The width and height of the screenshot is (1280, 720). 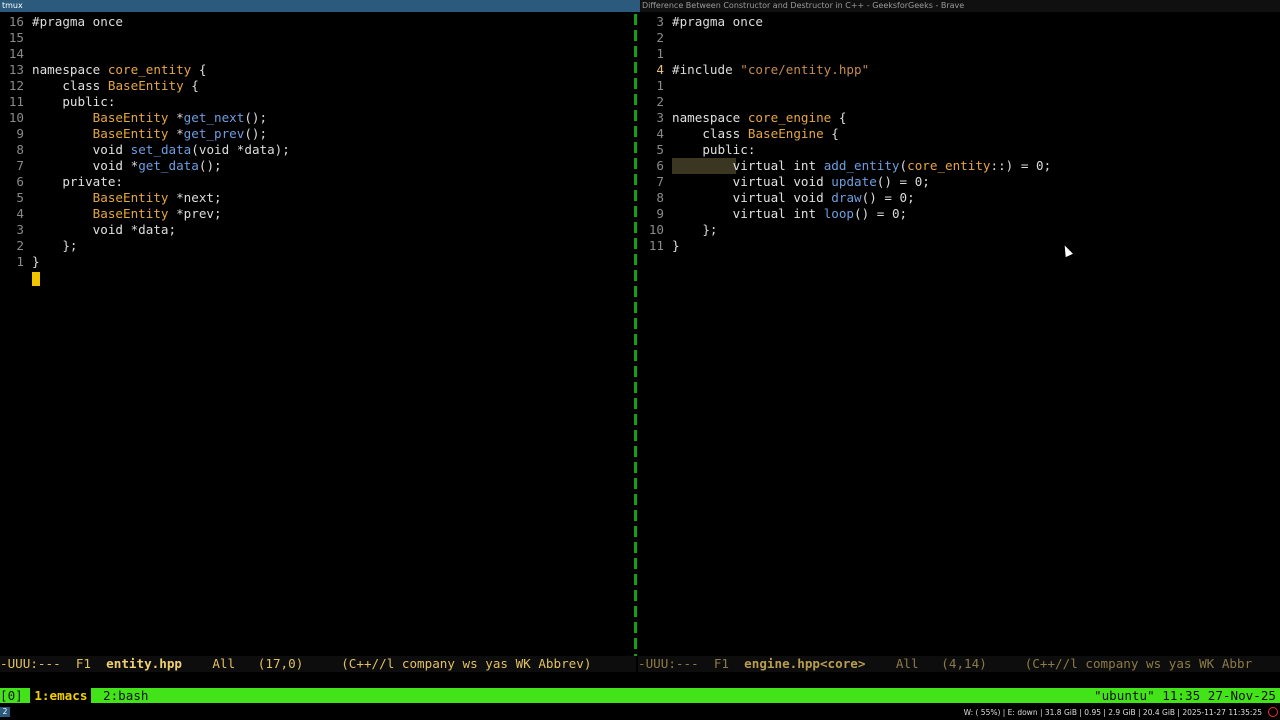 What do you see at coordinates (61, 695) in the screenshot?
I see `tmux-window-emacs: 1:emacs` at bounding box center [61, 695].